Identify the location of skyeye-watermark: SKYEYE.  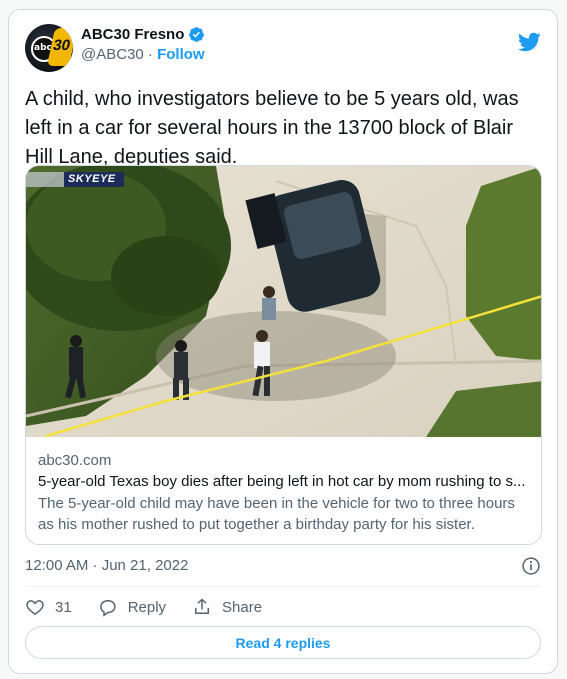
(92, 179).